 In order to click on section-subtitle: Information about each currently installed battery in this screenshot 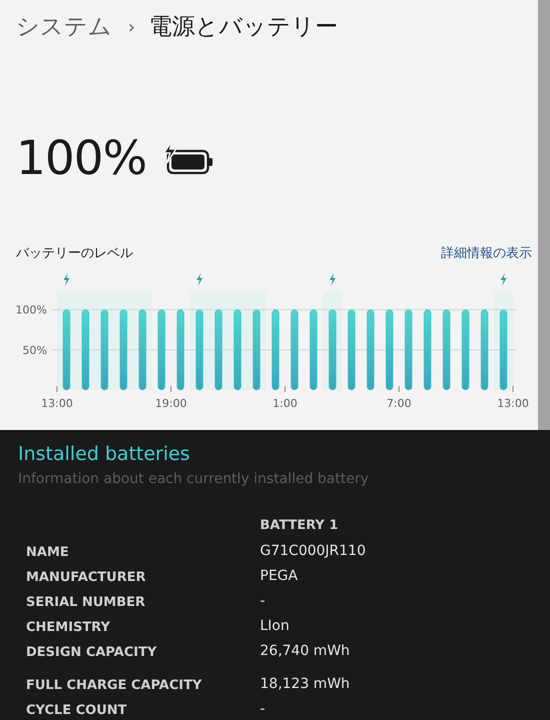, I will do `click(194, 479)`.